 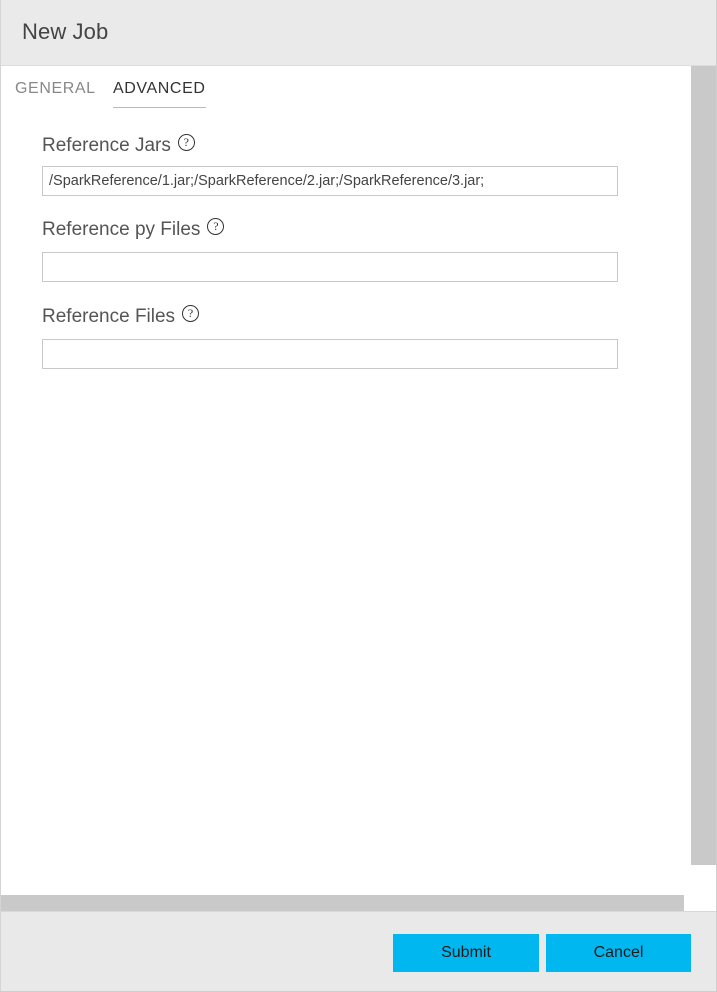 I want to click on field-reference-py-files: Reference py Files ?, so click(x=346, y=247).